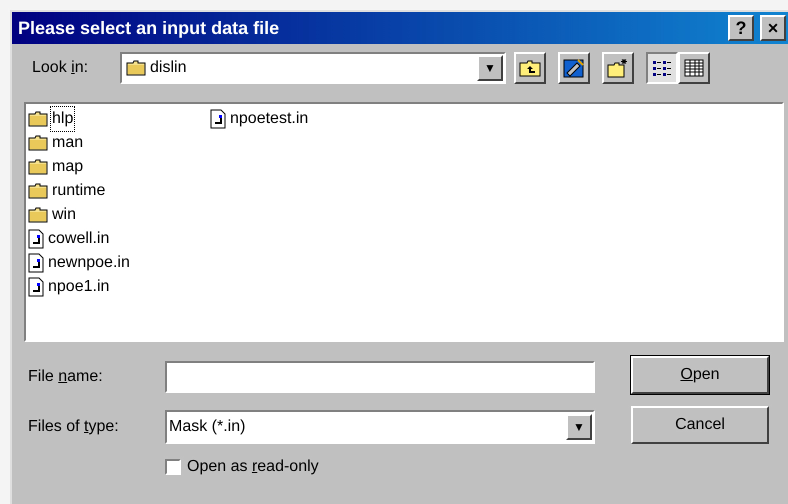 The image size is (788, 504). I want to click on up-folder-icon, so click(530, 68).